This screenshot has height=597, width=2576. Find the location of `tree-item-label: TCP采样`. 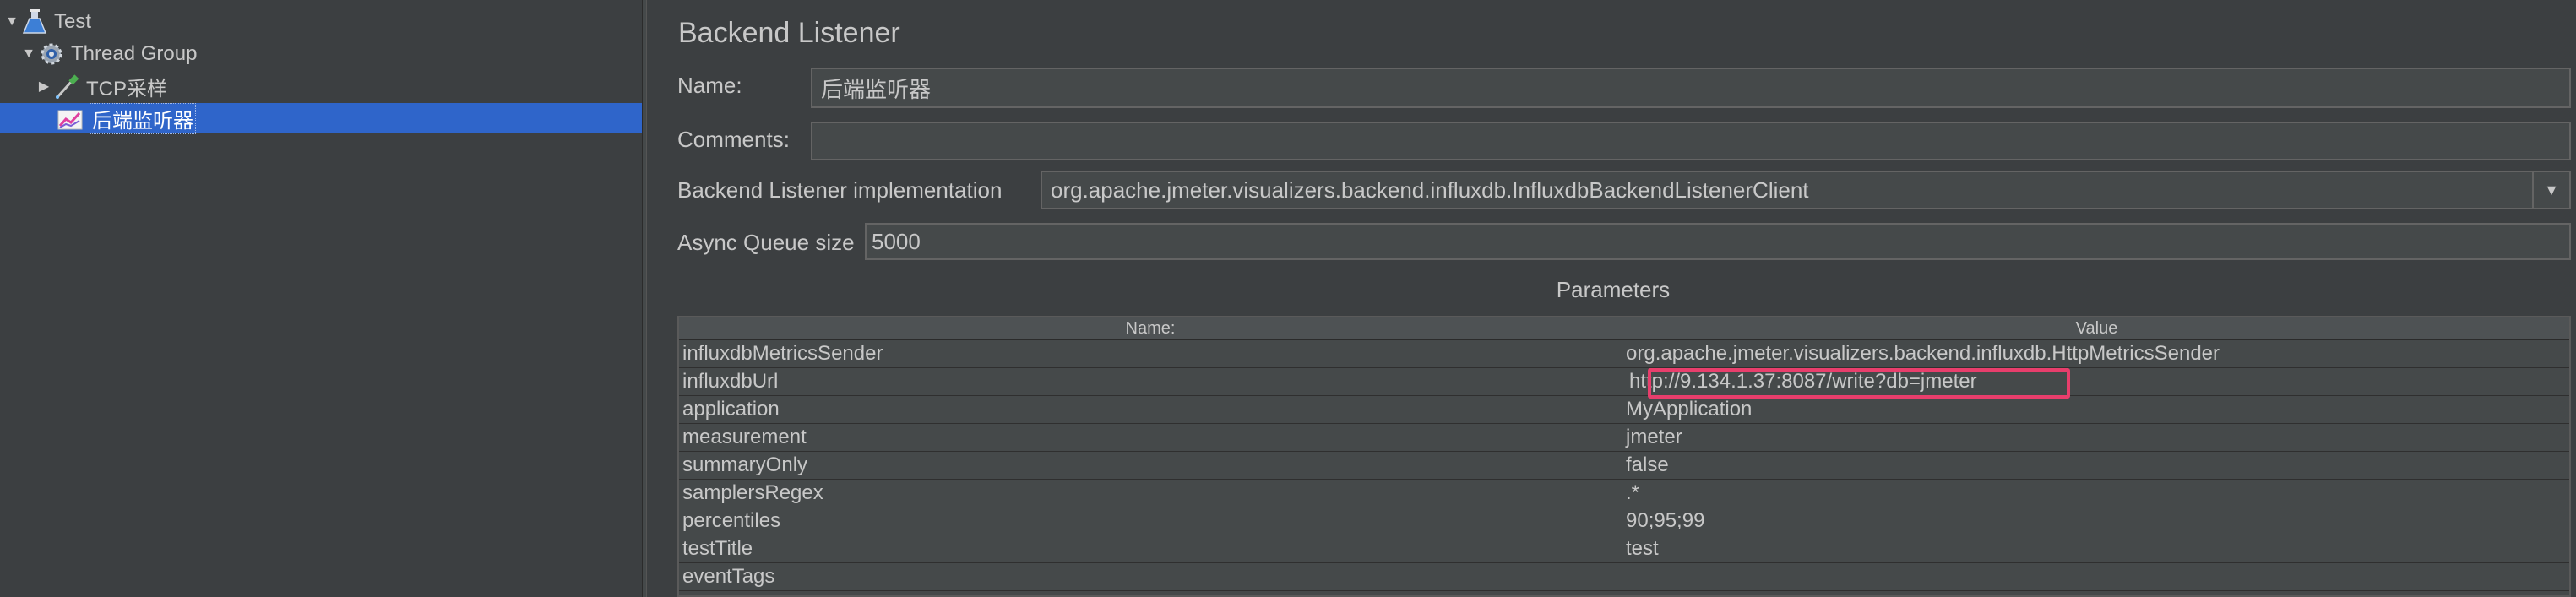

tree-item-label: TCP采样 is located at coordinates (126, 88).